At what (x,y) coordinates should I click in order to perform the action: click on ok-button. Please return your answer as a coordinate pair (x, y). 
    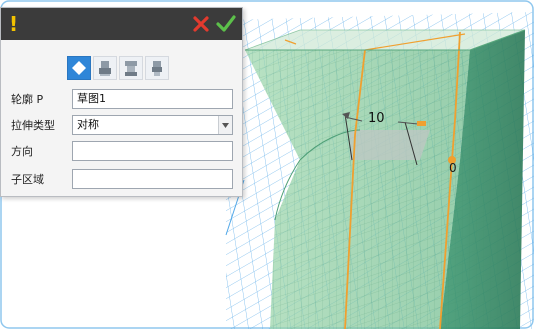
    Looking at the image, I should click on (226, 24).